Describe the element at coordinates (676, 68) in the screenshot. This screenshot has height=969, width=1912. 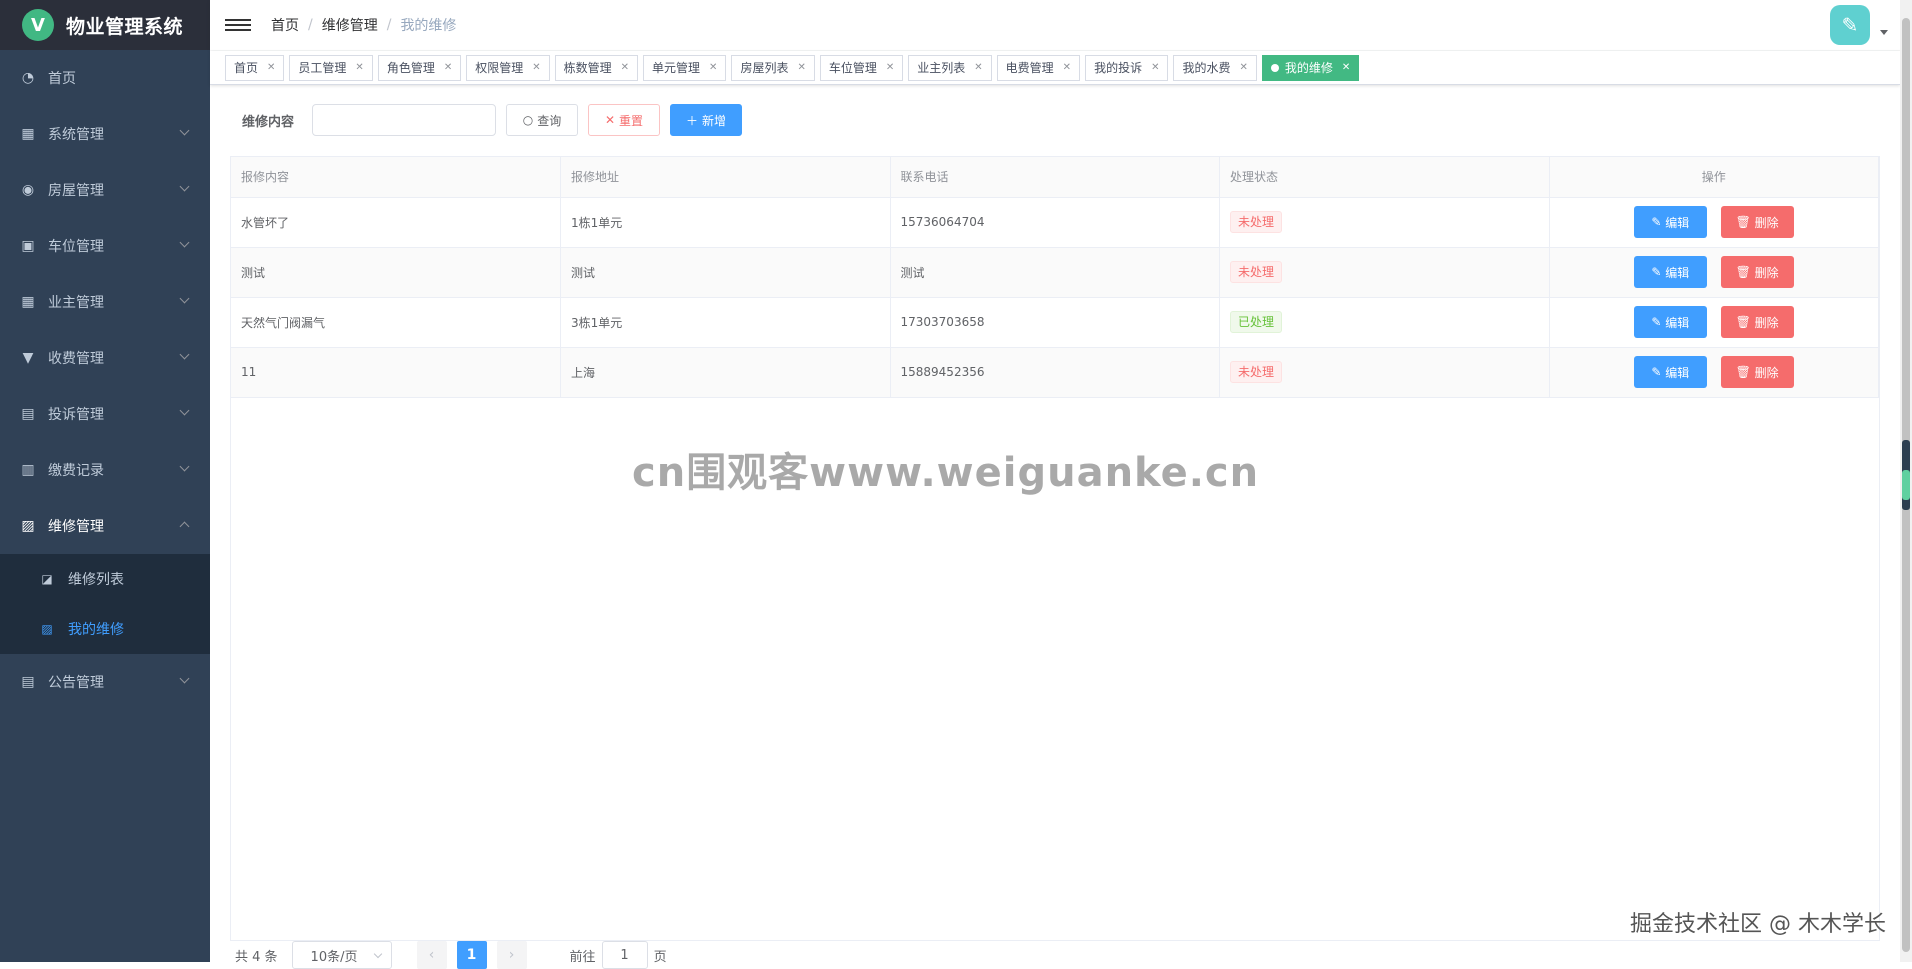
I see `tag-label: 单元管理` at that location.